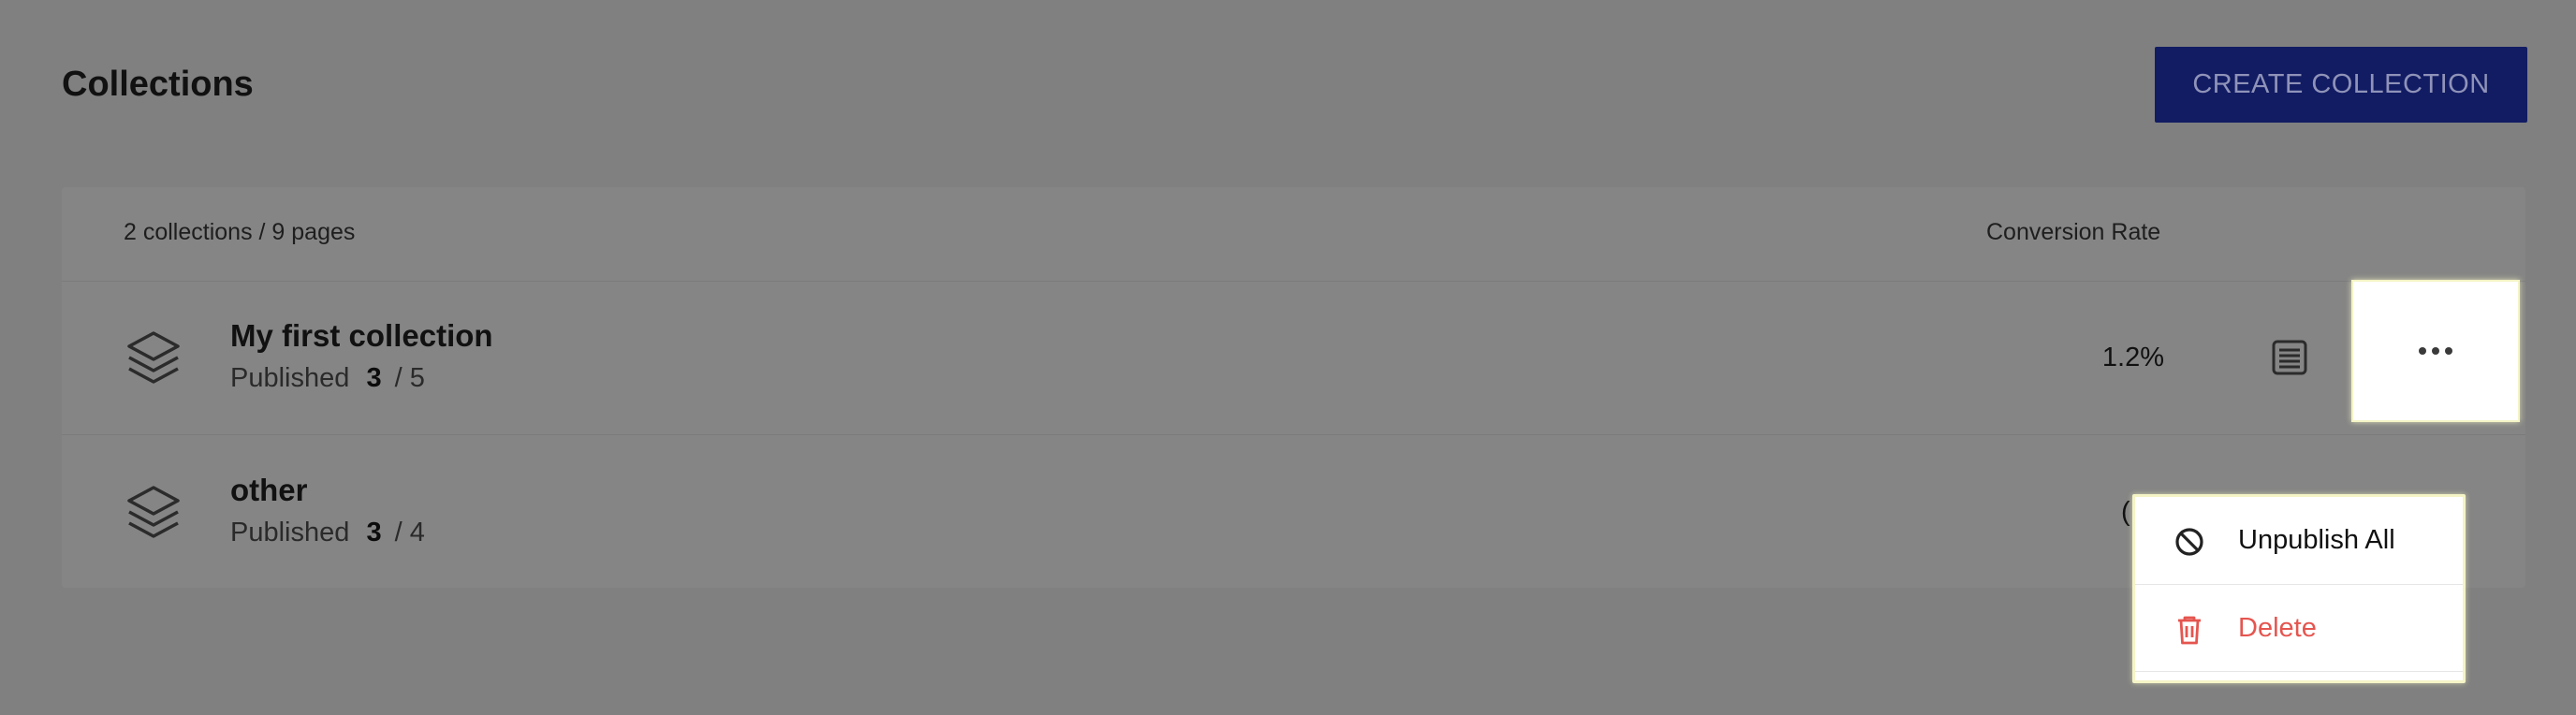 This screenshot has height=715, width=2576. I want to click on collection-name: other, so click(269, 491).